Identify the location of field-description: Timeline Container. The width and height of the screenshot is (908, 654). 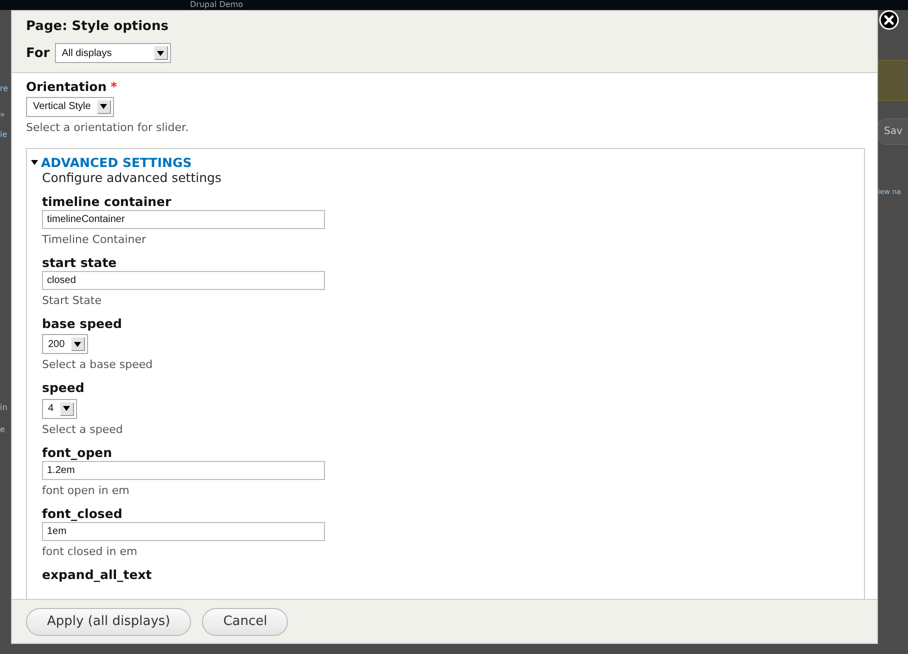
(95, 239).